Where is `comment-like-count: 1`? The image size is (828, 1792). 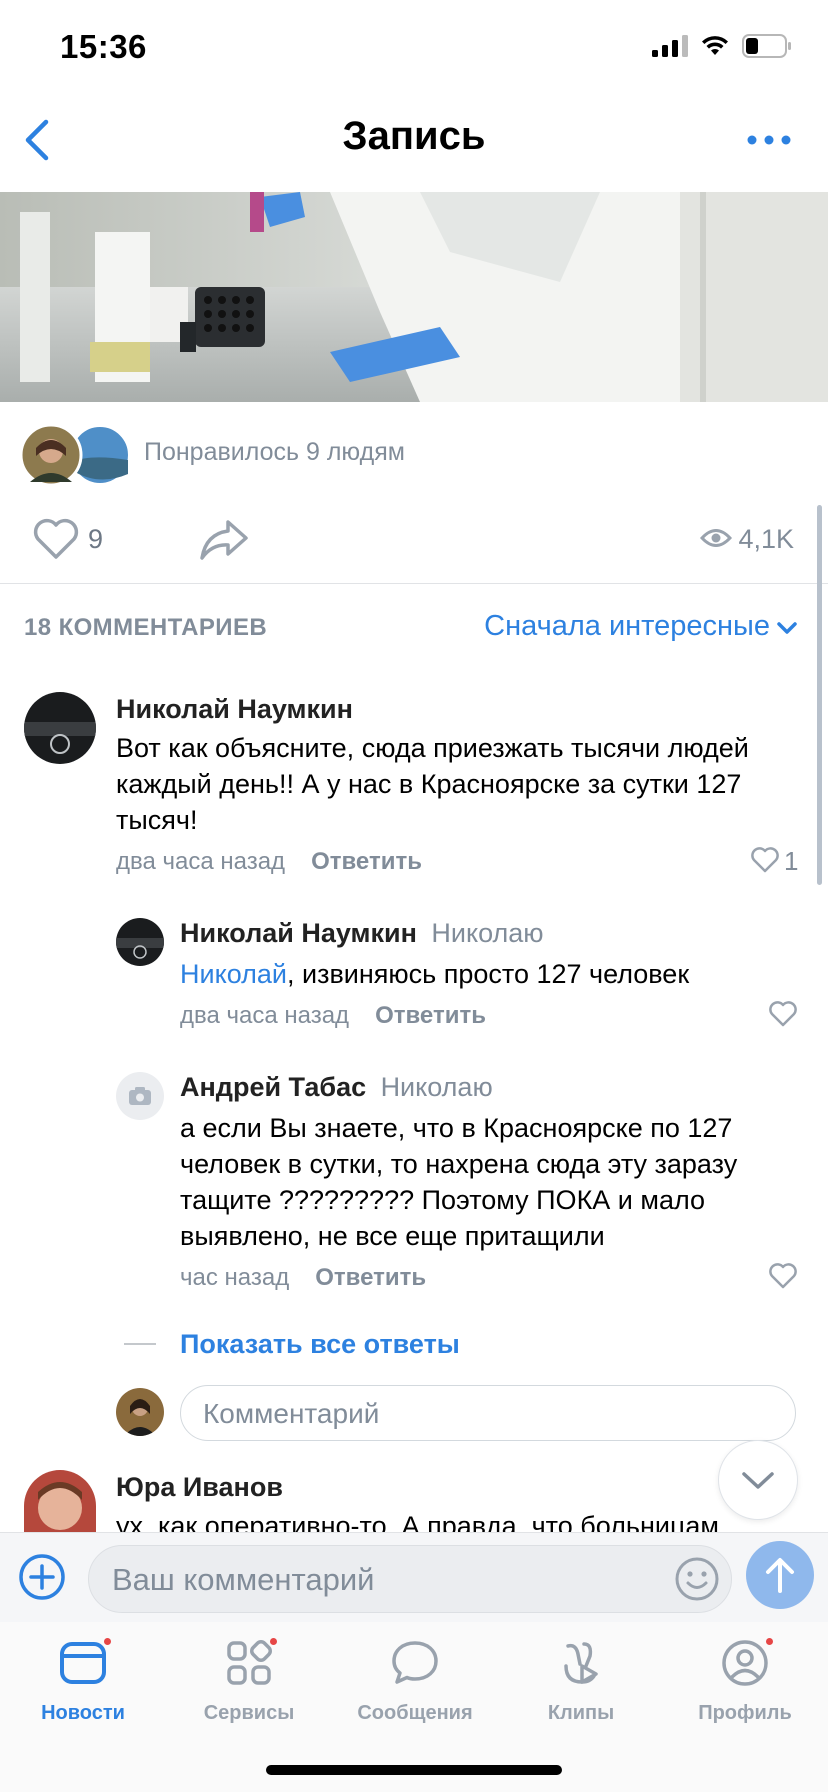 comment-like-count: 1 is located at coordinates (791, 861).